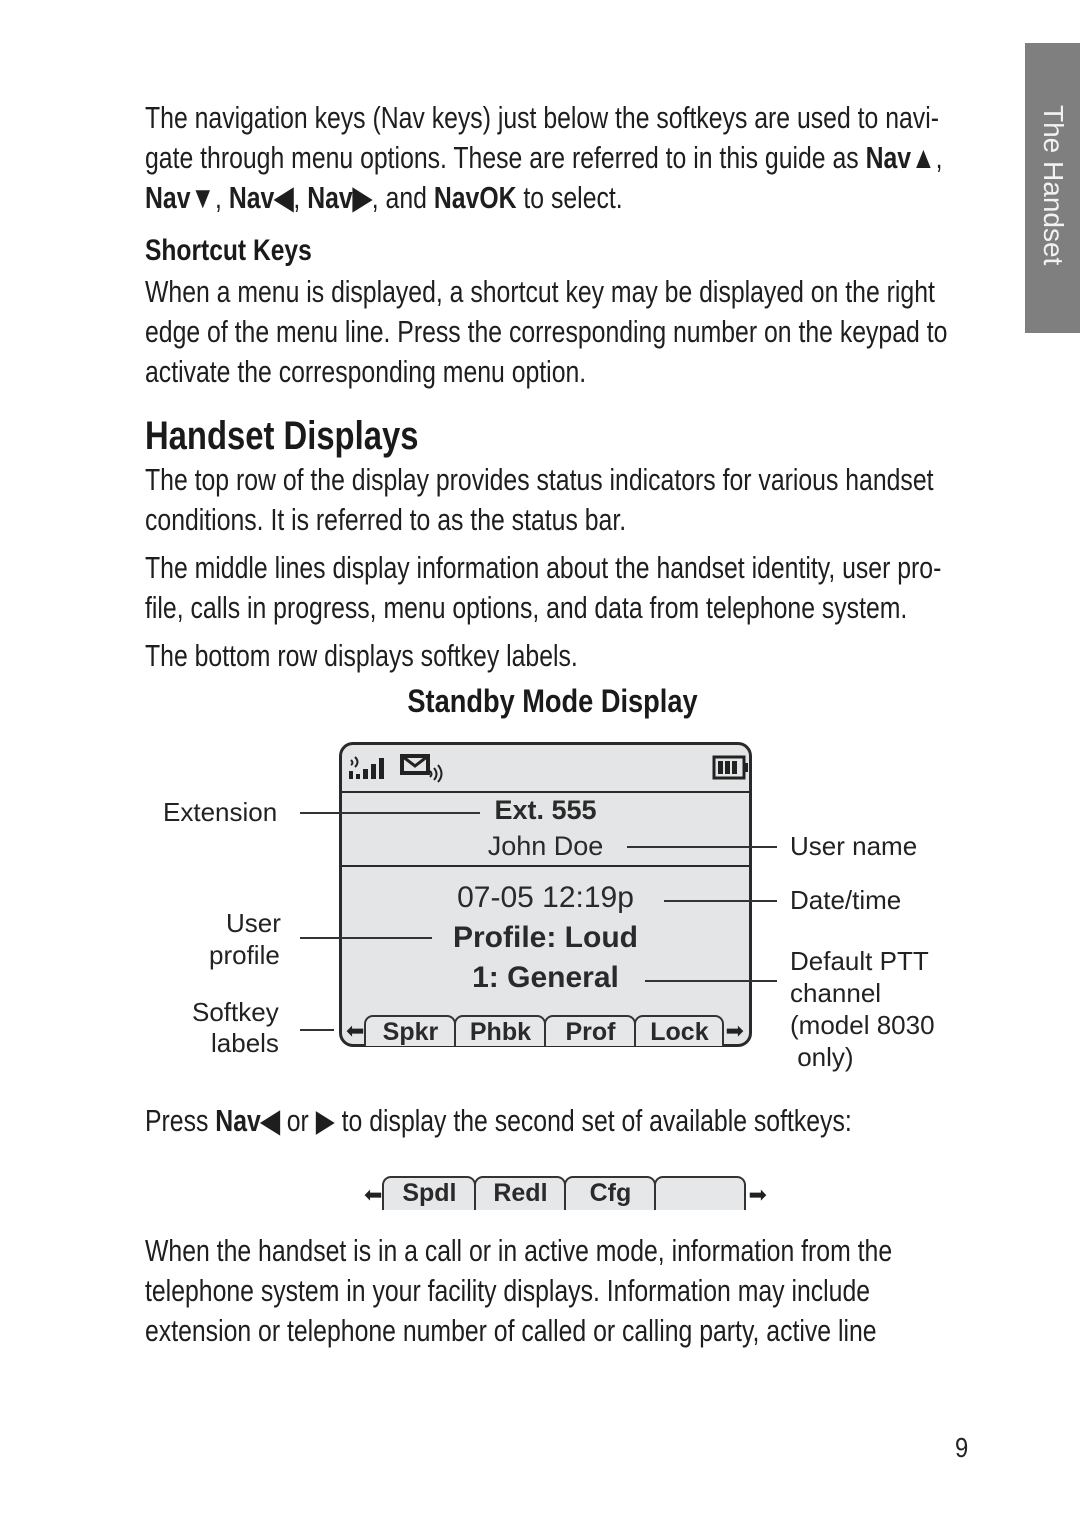 The height and width of the screenshot is (1528, 1080). Describe the element at coordinates (366, 938) in the screenshot. I see `leader-user-profile` at that location.